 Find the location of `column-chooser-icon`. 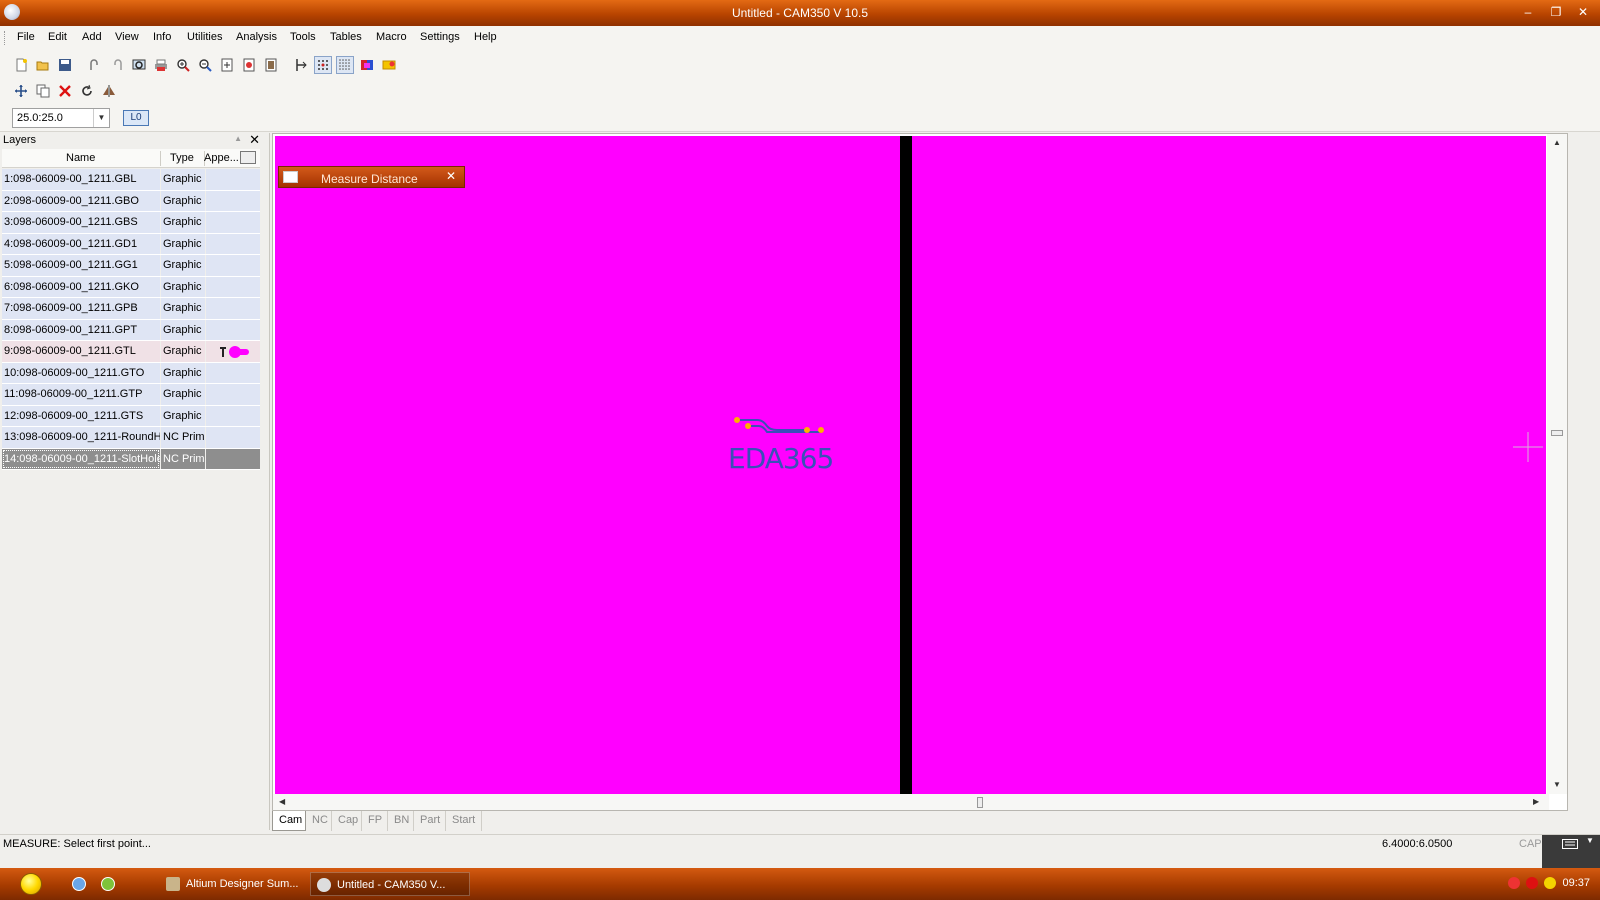

column-chooser-icon is located at coordinates (248, 157).